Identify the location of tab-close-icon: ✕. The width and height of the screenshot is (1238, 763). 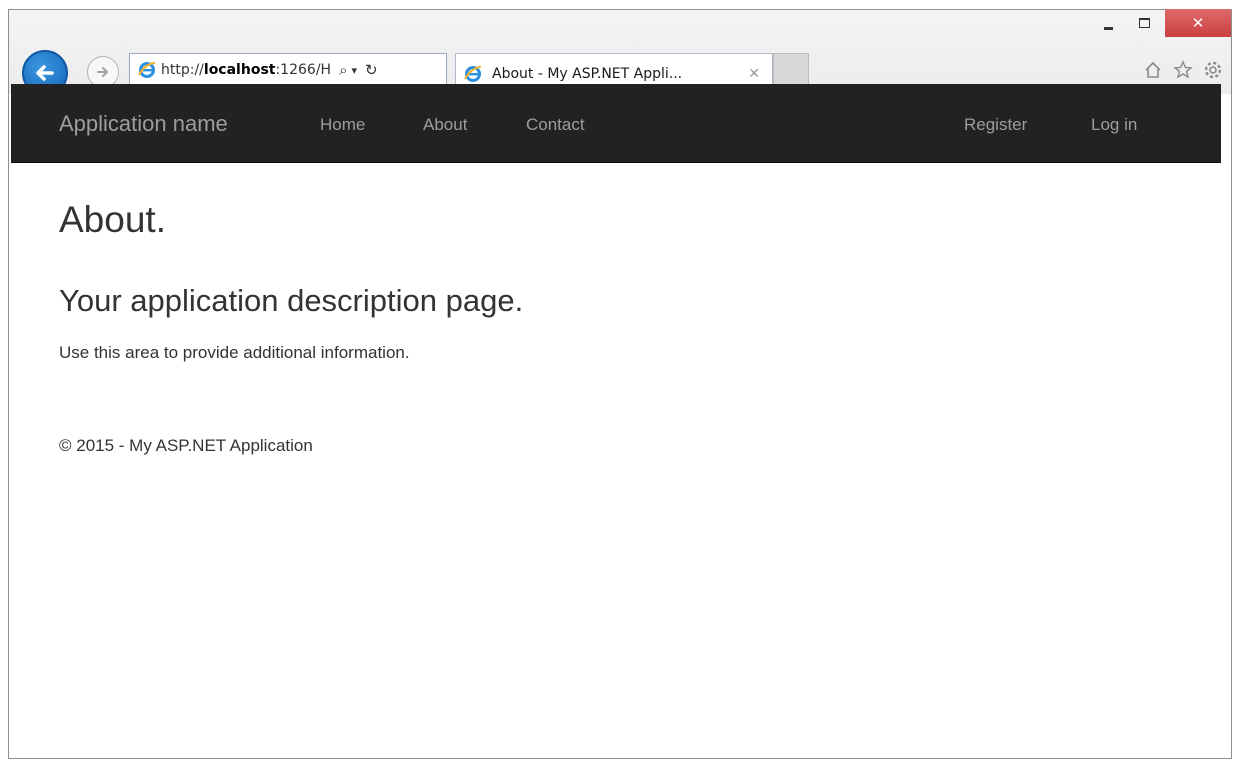
(754, 74).